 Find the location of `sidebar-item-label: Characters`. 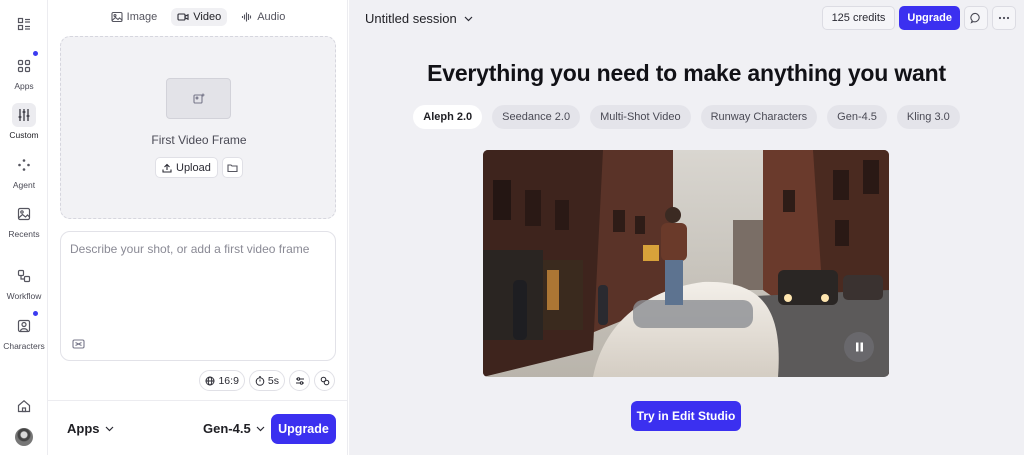

sidebar-item-label: Characters is located at coordinates (24, 346).